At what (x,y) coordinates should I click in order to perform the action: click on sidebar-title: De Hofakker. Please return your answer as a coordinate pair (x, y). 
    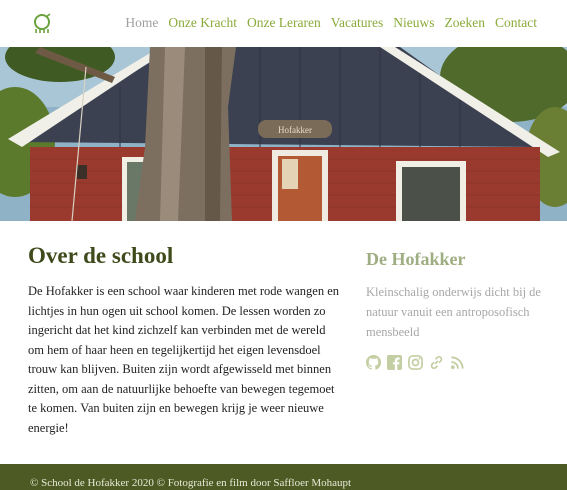
    Looking at the image, I should click on (416, 259).